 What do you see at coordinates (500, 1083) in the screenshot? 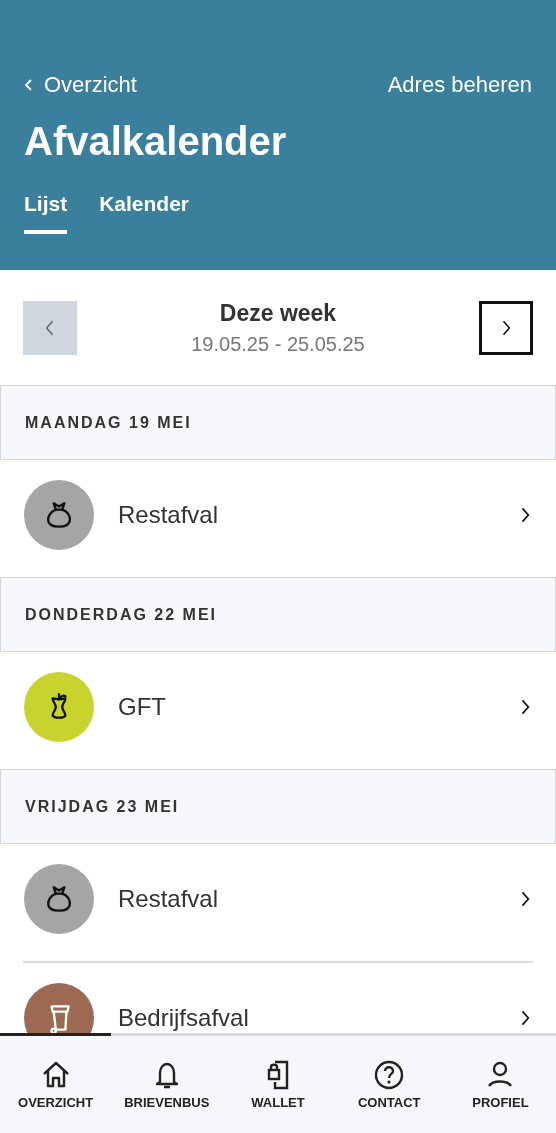
I see `nav-tab: PROFIEL` at bounding box center [500, 1083].